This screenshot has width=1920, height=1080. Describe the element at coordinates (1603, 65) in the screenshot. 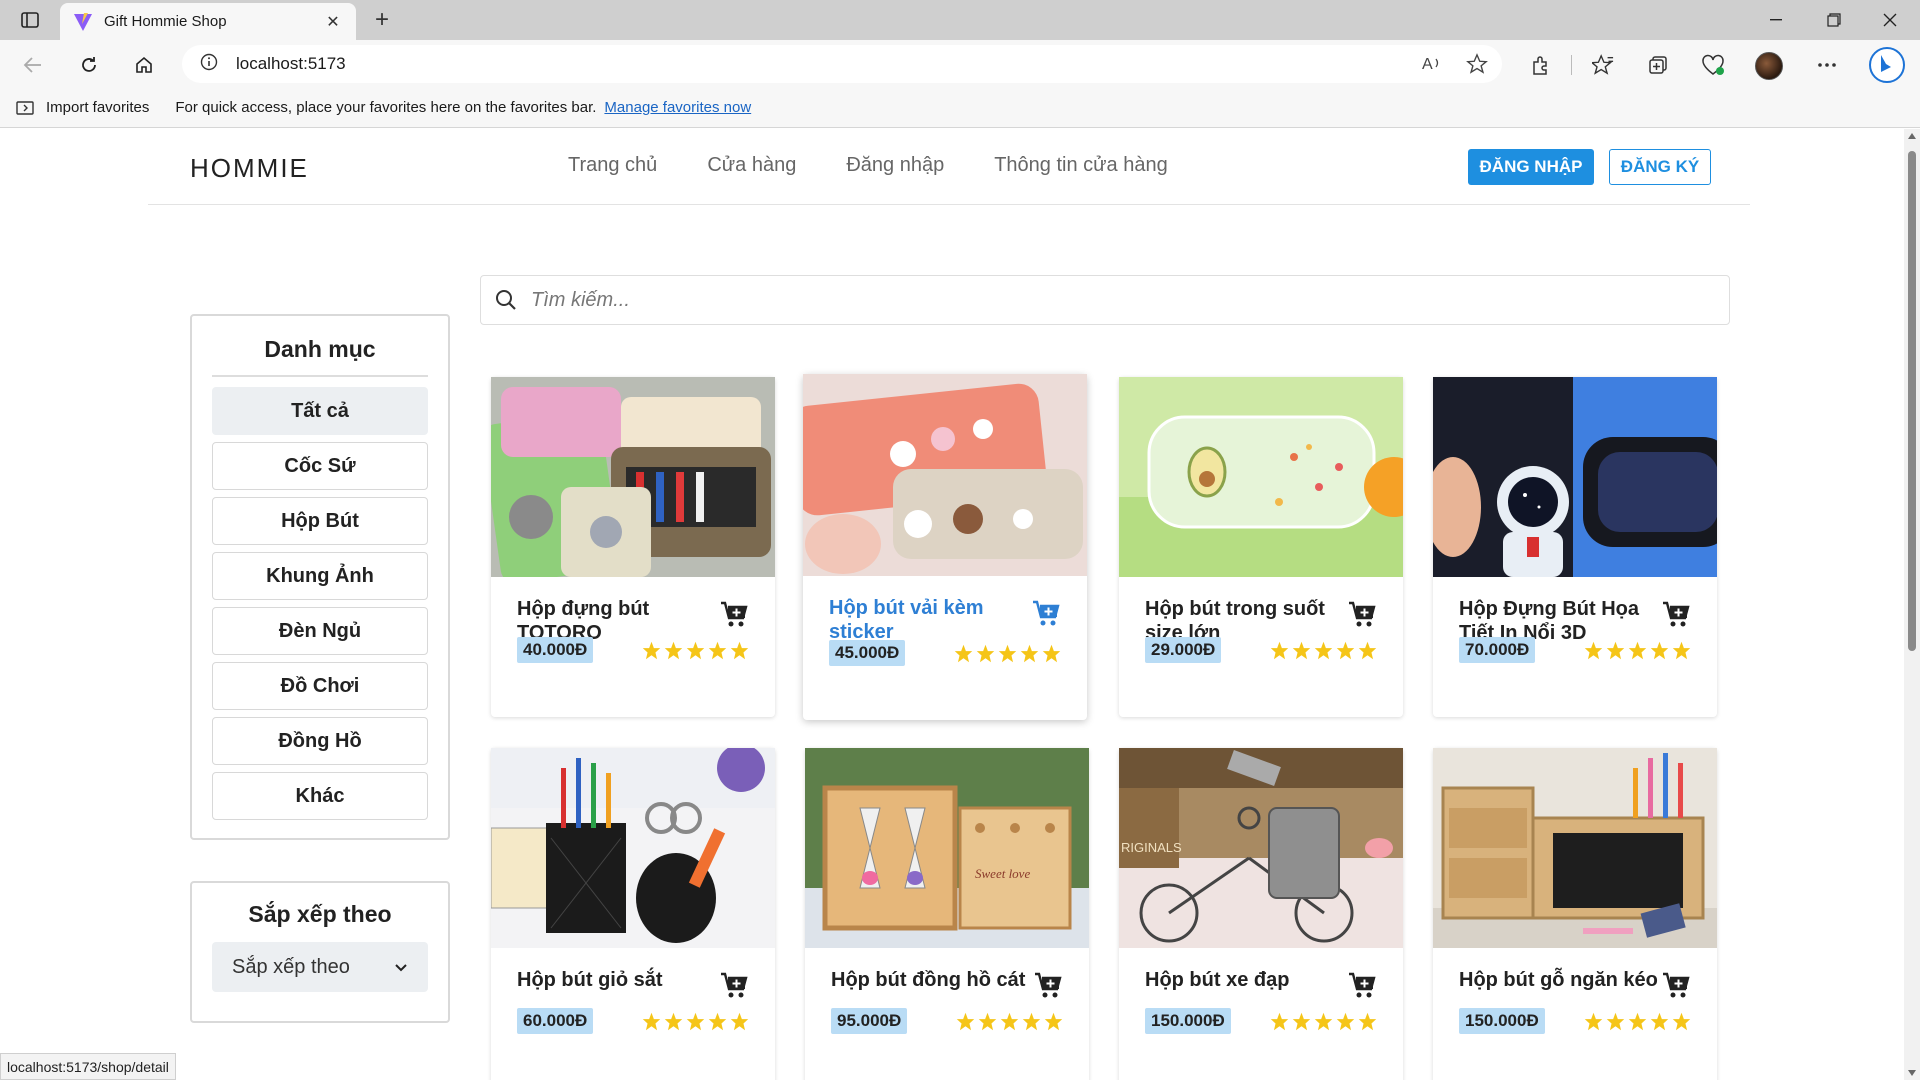

I see `favorites-icon` at that location.